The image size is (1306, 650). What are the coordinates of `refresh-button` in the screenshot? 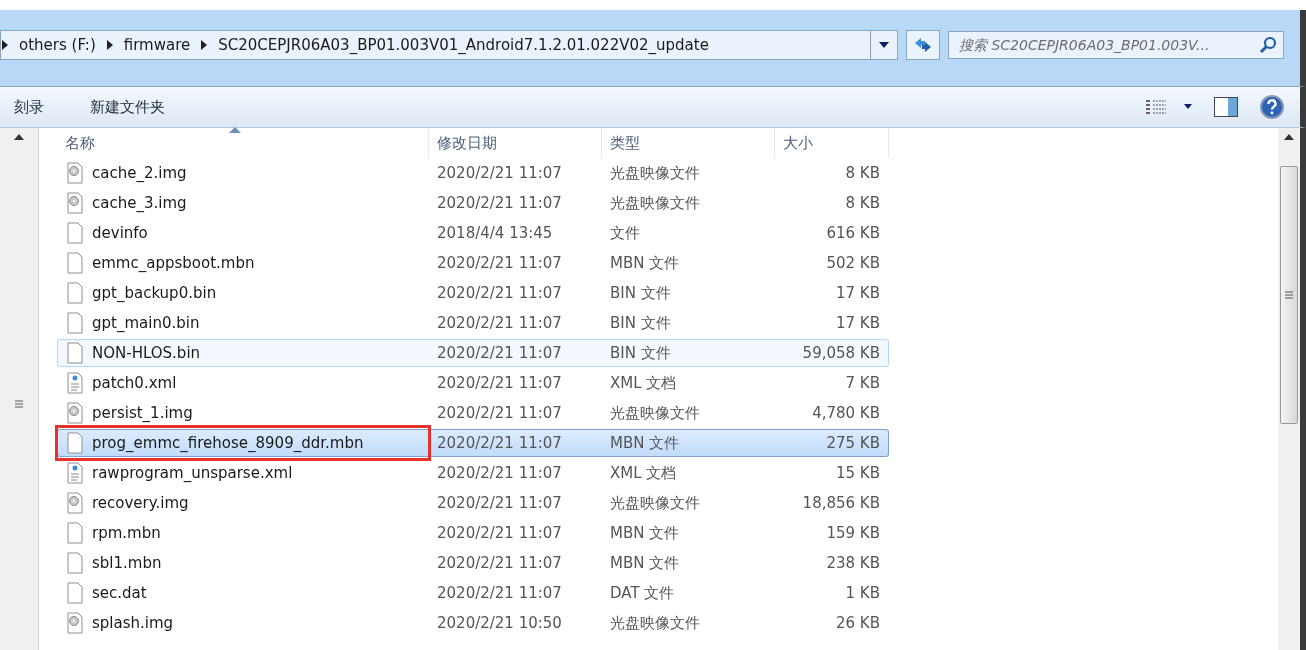 It's located at (923, 45).